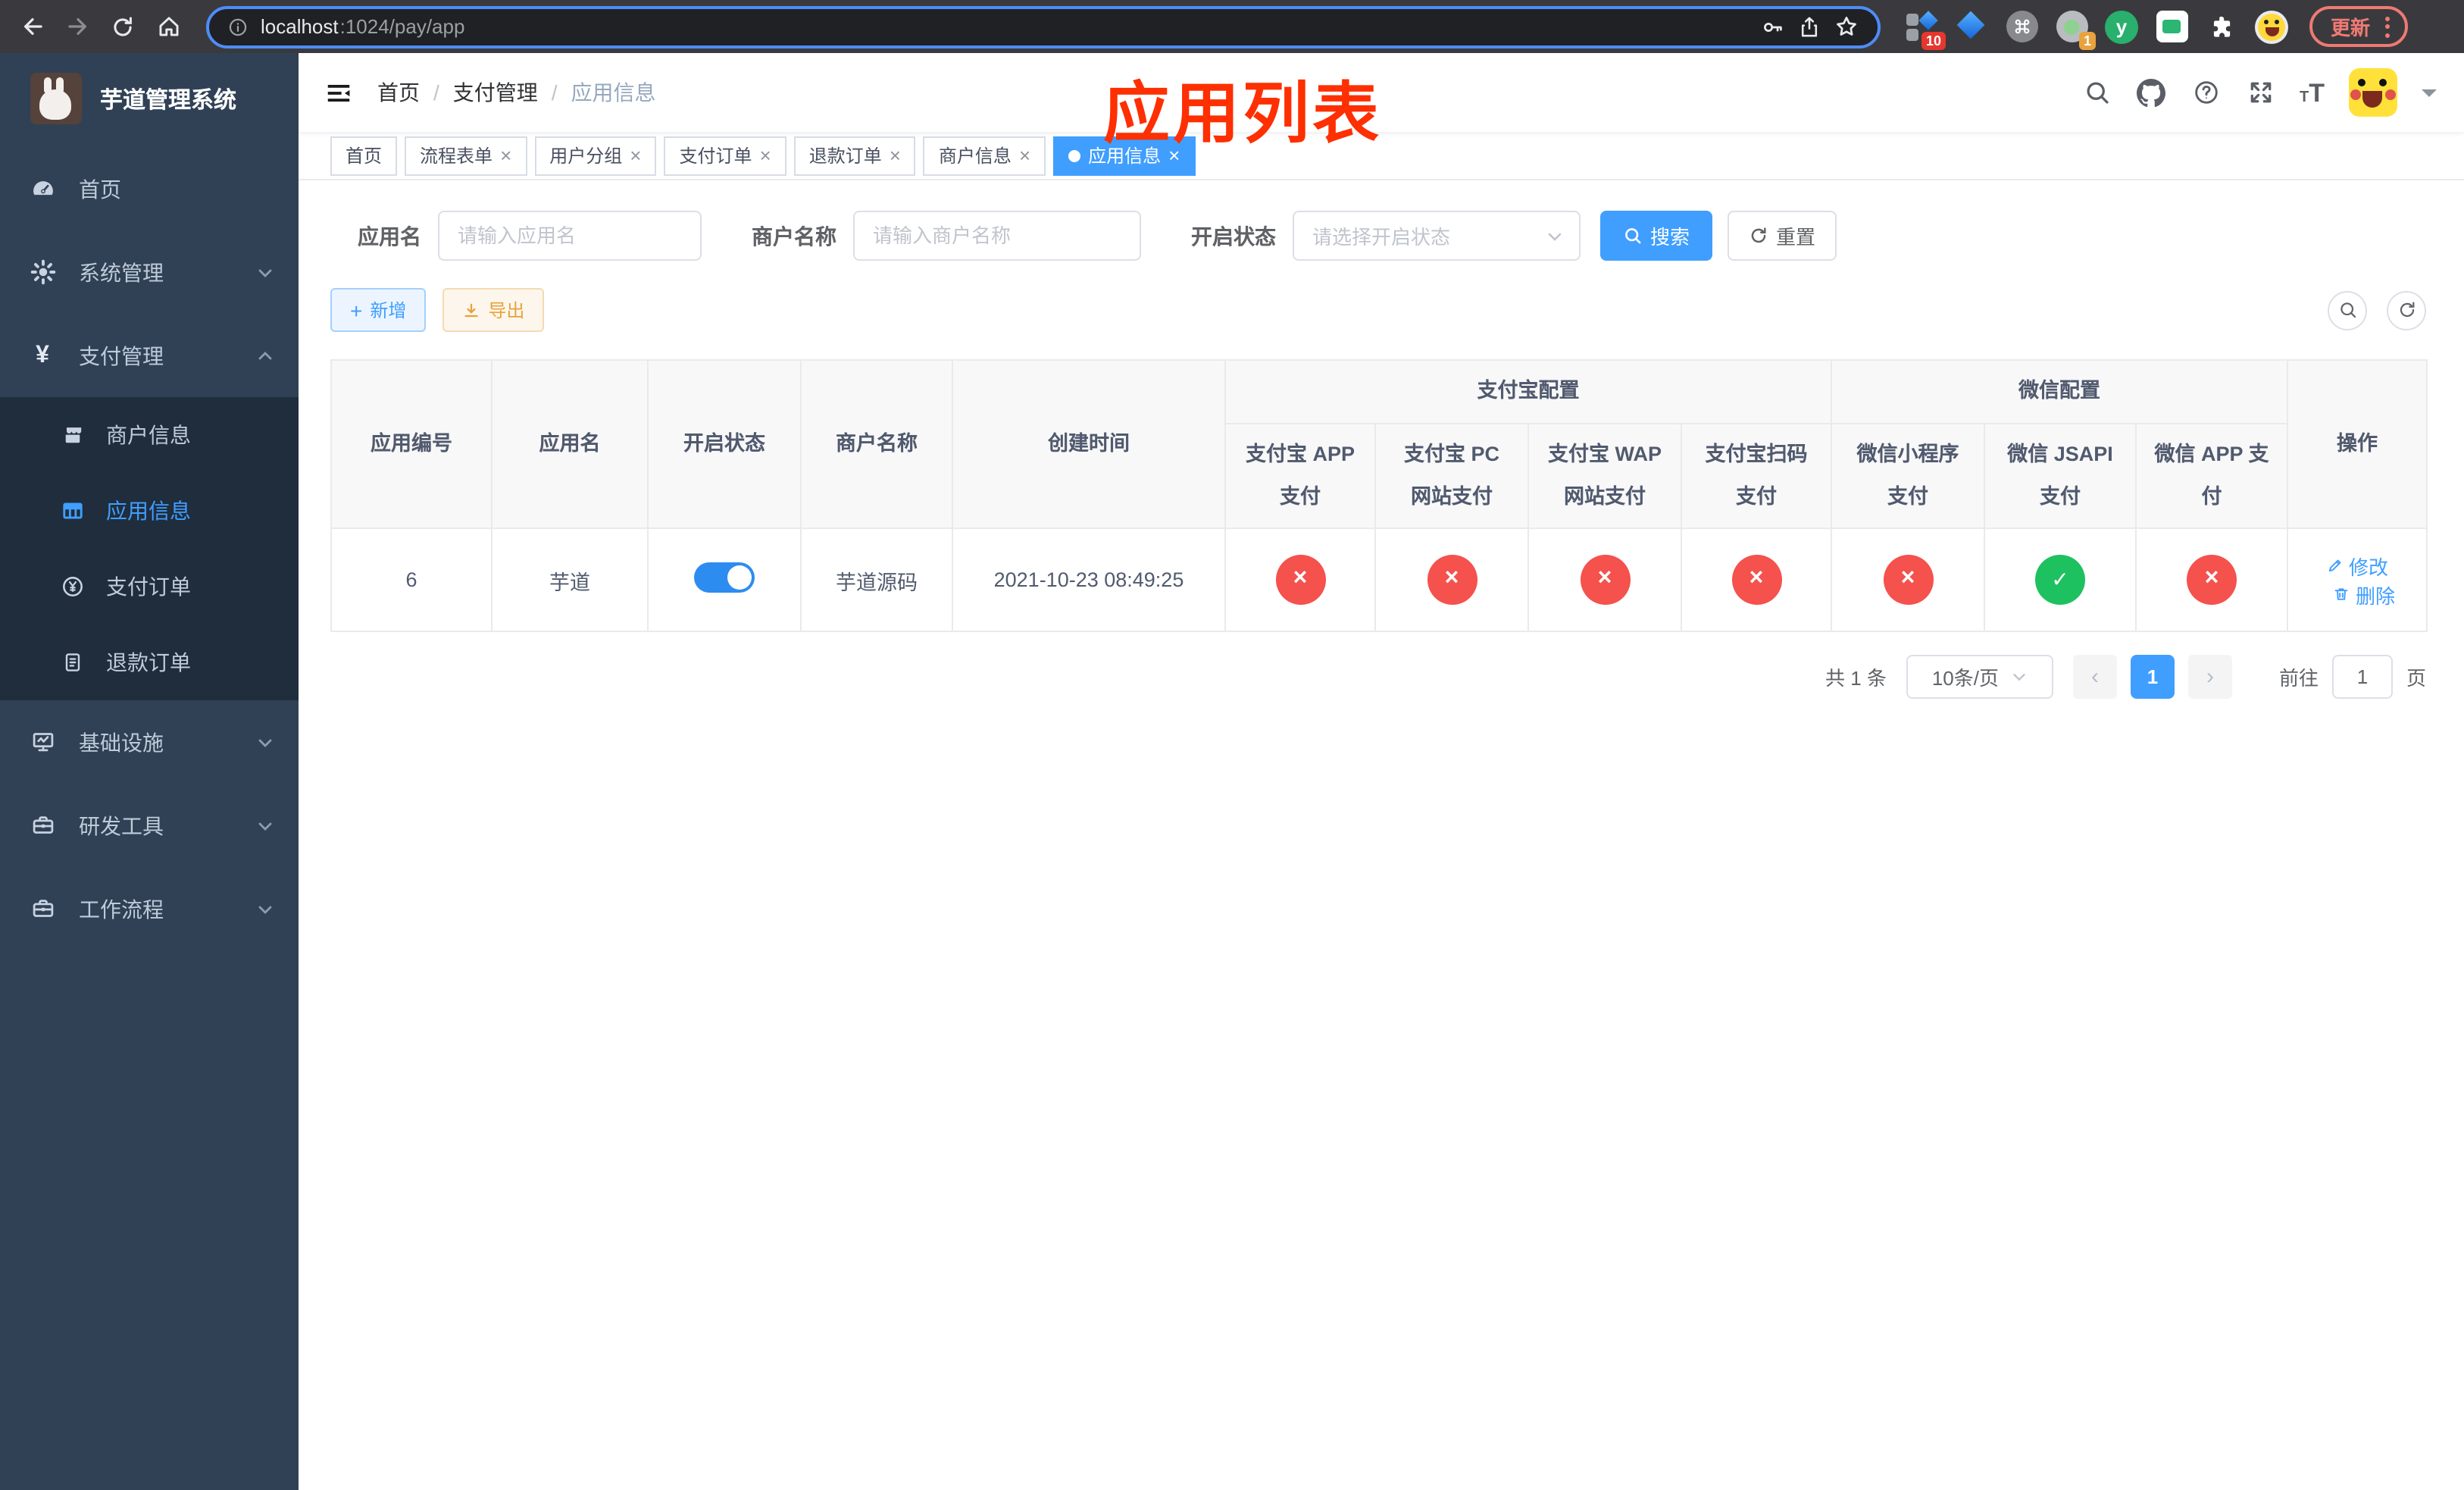  Describe the element at coordinates (42, 742) in the screenshot. I see `monitor-chart-icon` at that location.